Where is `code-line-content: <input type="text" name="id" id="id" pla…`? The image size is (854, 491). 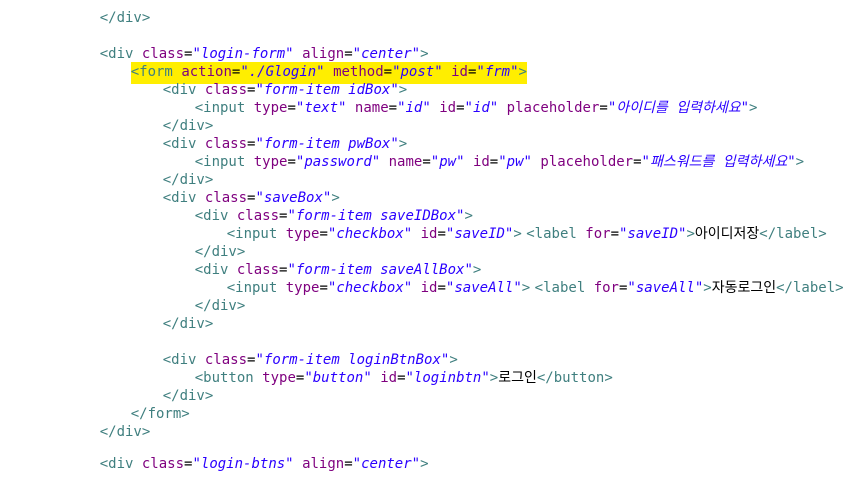
code-line-content: <input type="text" name="id" id="id" pla… is located at coordinates (476, 108).